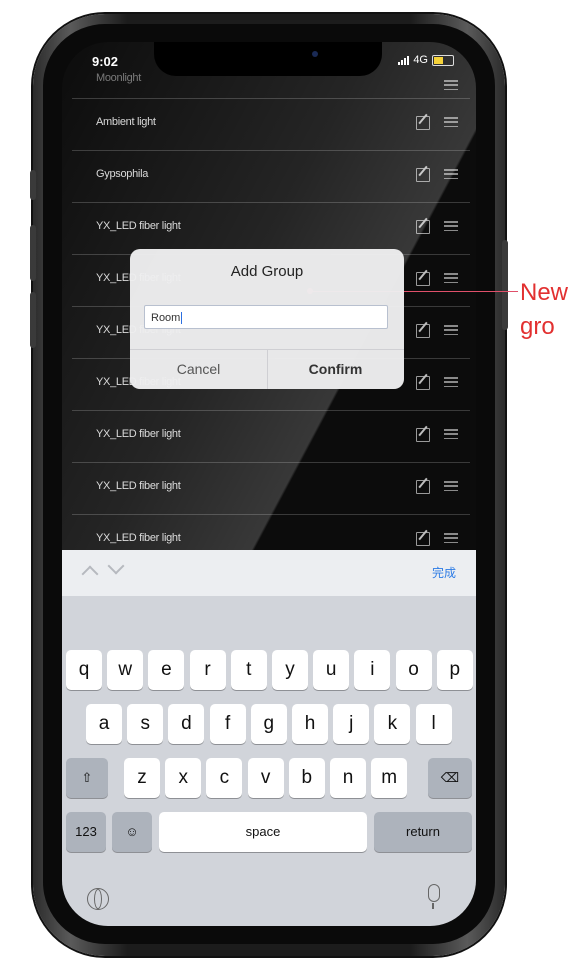  Describe the element at coordinates (443, 60) in the screenshot. I see `battery-icon` at that location.